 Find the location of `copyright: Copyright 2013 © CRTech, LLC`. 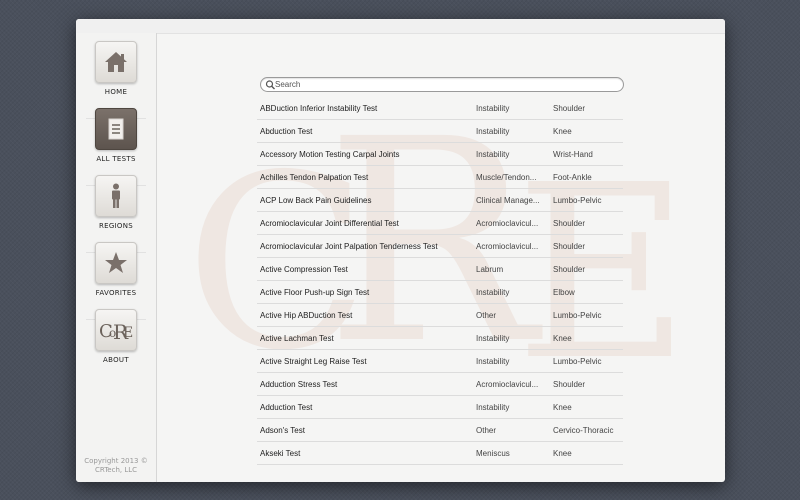

copyright: Copyright 2013 © CRTech, LLC is located at coordinates (116, 466).